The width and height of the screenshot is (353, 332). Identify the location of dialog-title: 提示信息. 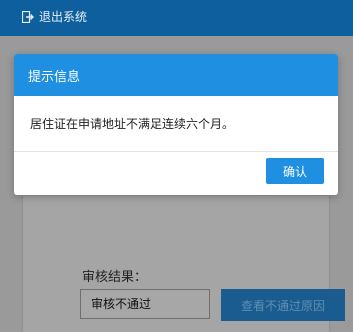
(176, 75).